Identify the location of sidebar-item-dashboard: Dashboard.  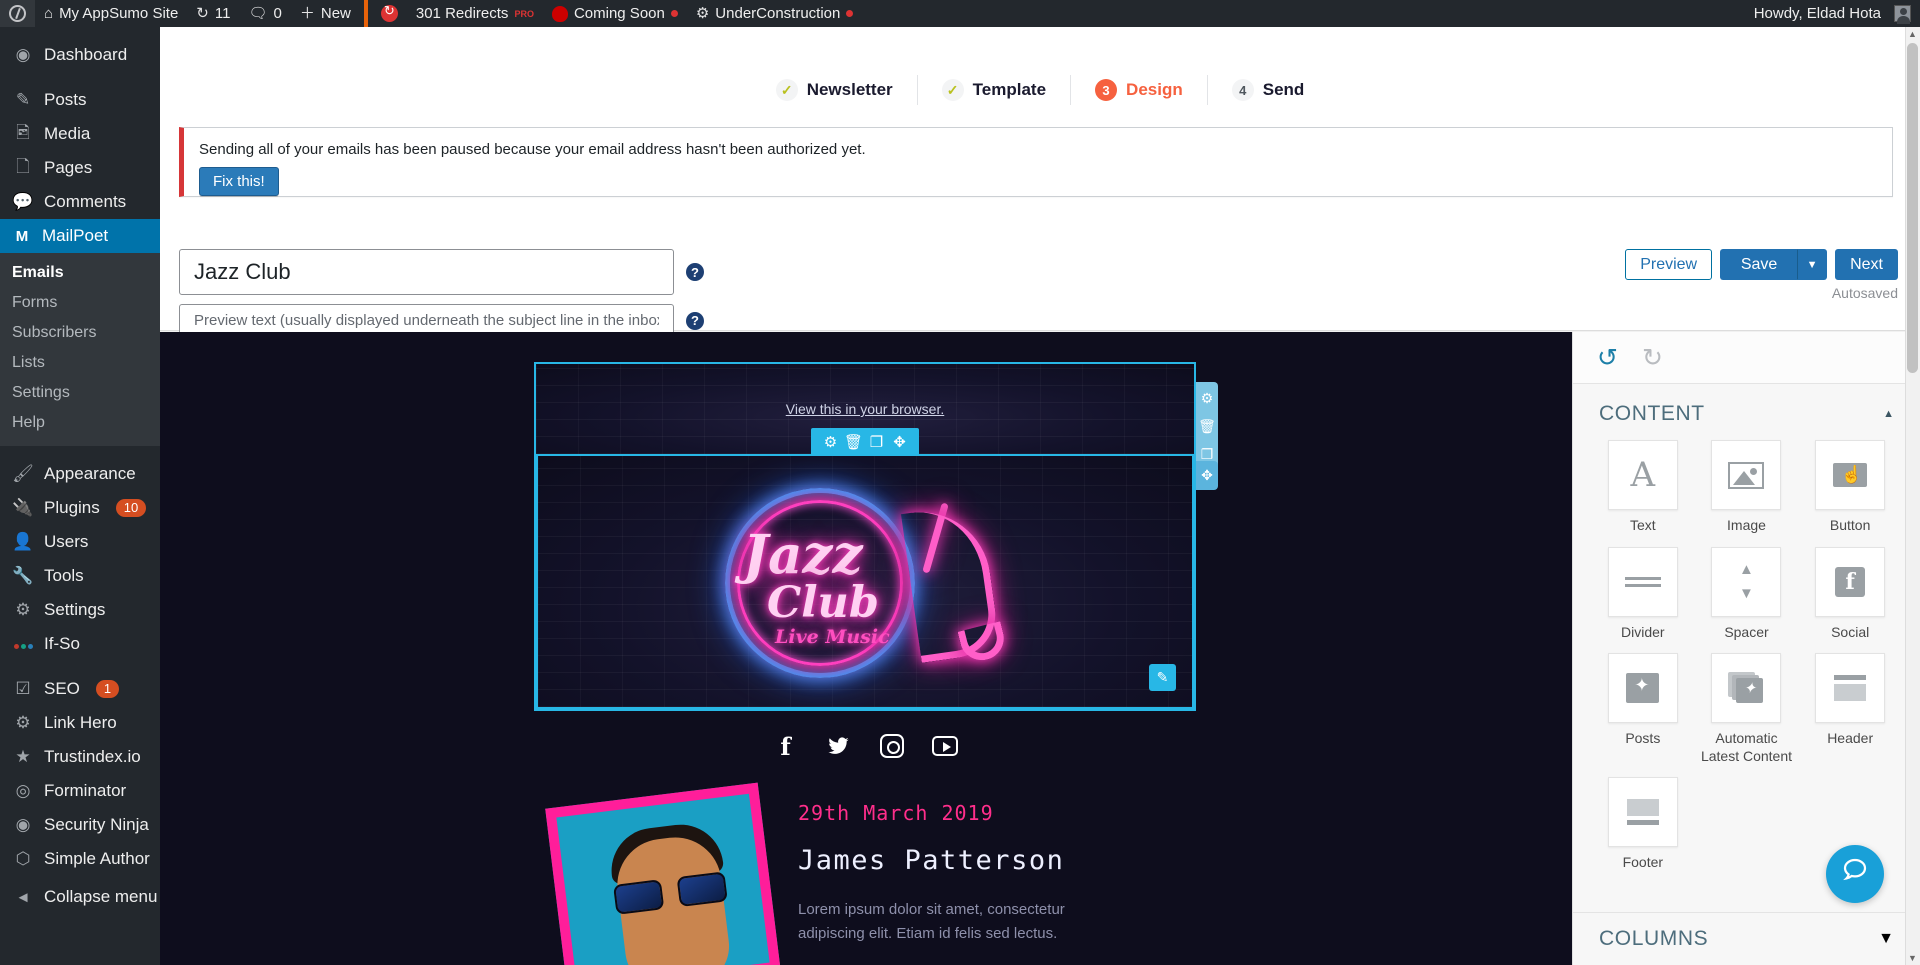
(80, 55).